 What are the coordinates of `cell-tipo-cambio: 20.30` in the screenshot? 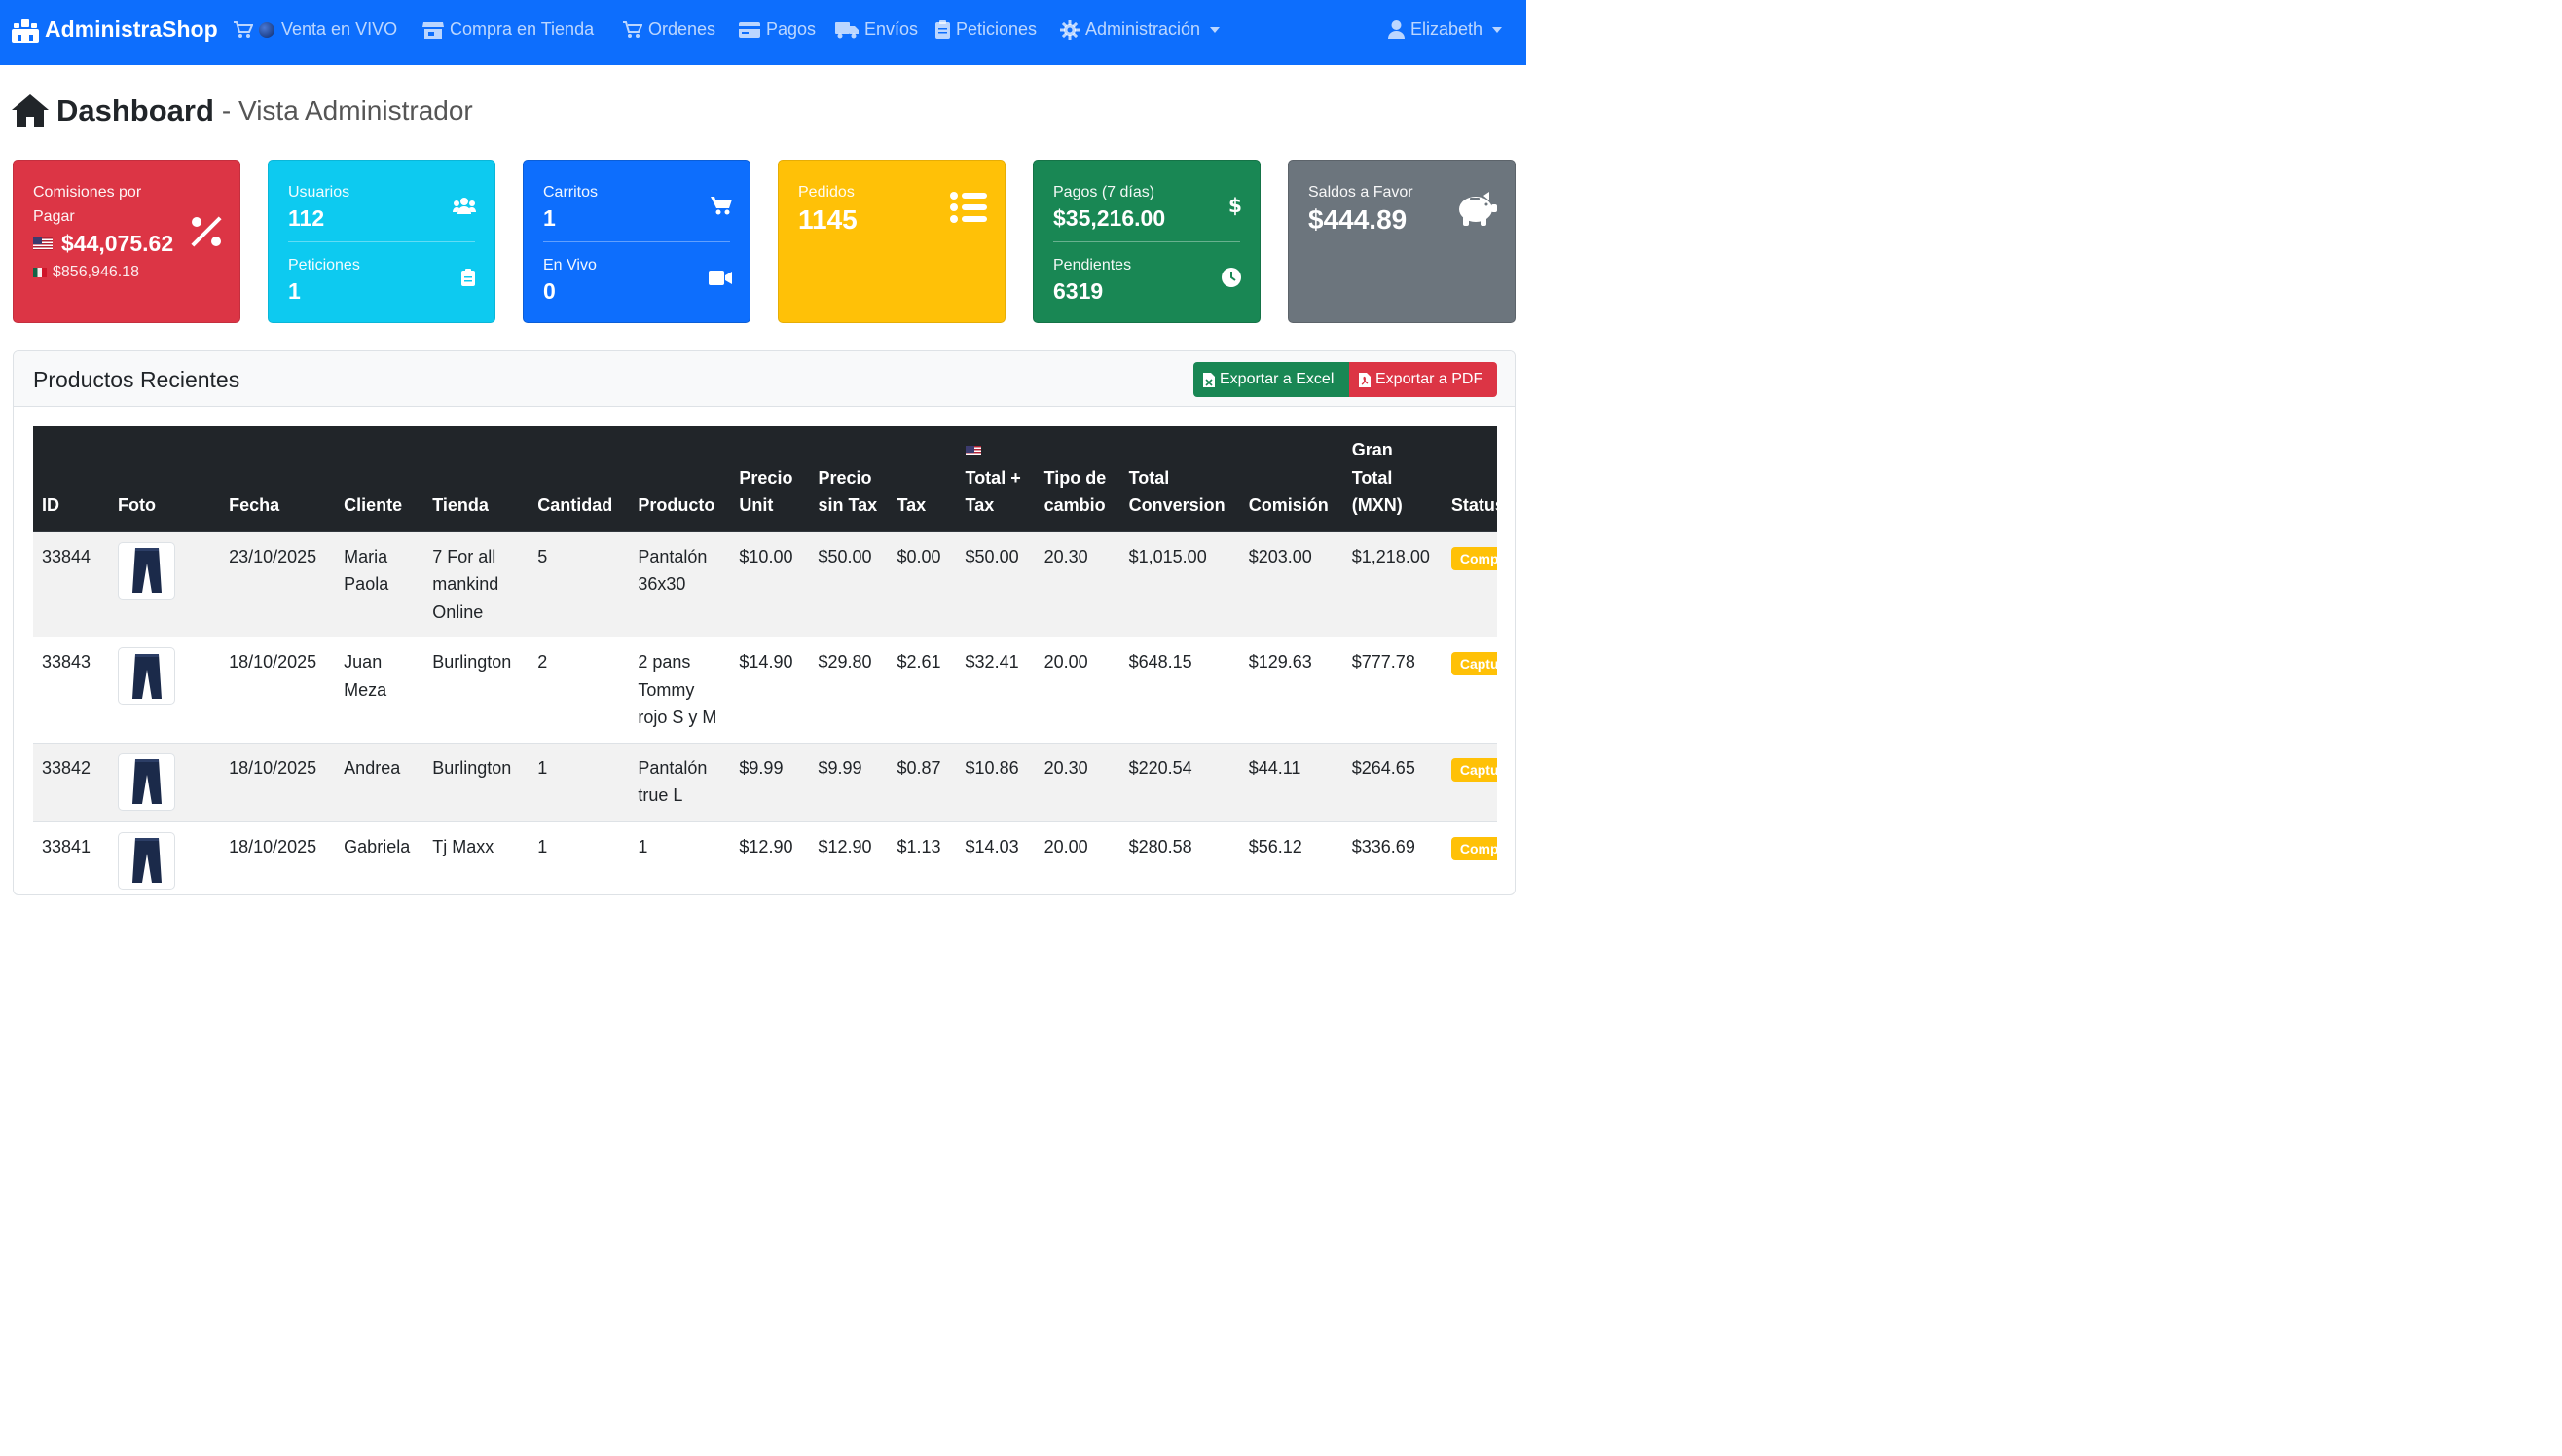 It's located at (1077, 782).